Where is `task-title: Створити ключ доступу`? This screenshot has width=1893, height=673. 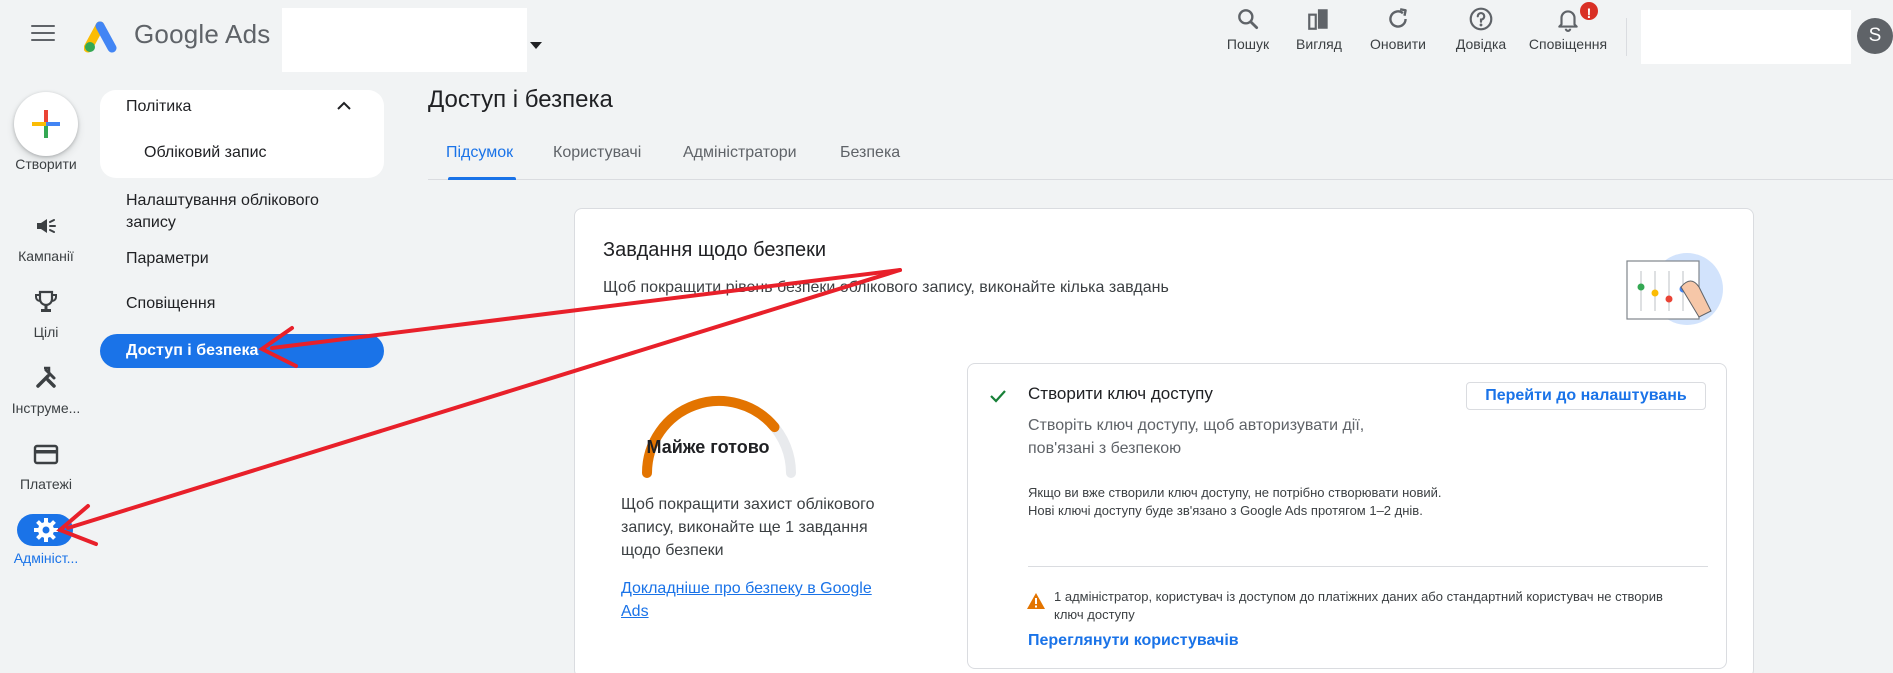 task-title: Створити ключ доступу is located at coordinates (1120, 393).